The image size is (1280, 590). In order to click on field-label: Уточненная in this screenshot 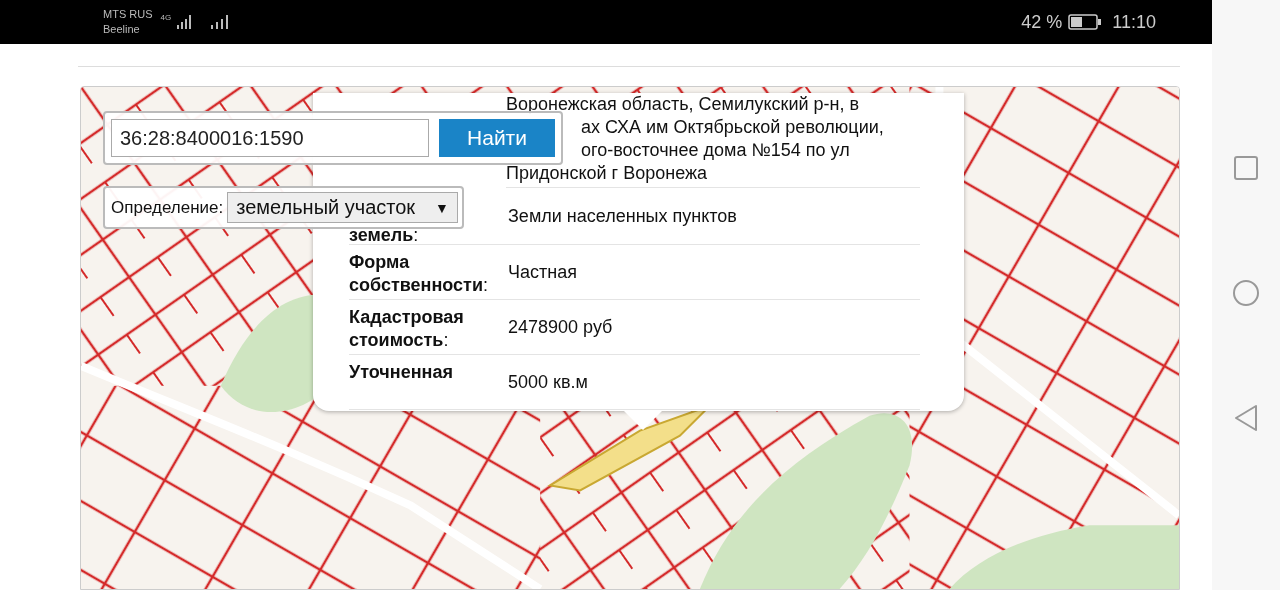, I will do `click(427, 382)`.